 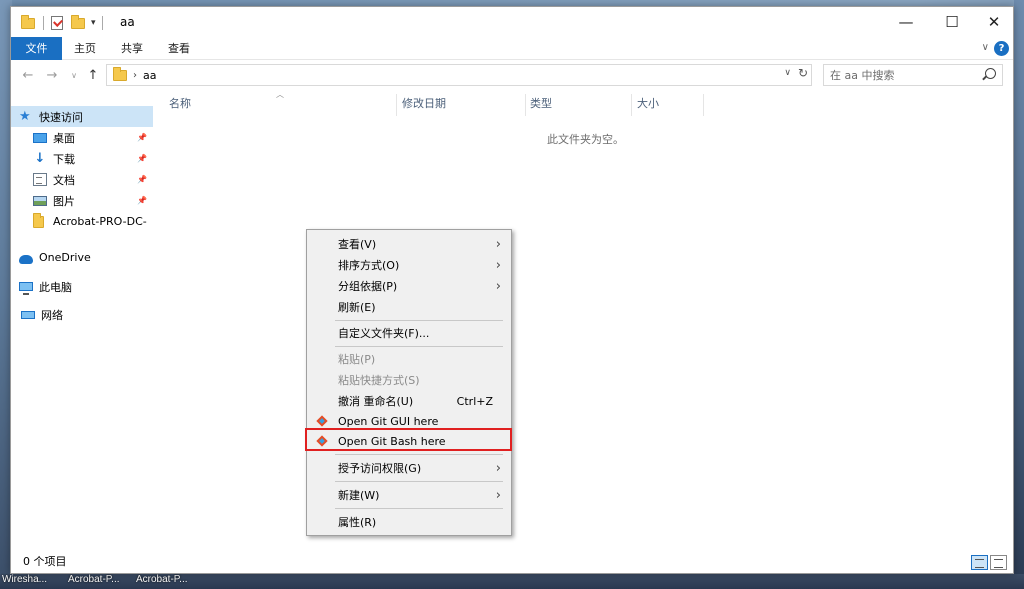 I want to click on sidebar-item-downloads: ↓ 下载 📌, so click(x=82, y=158).